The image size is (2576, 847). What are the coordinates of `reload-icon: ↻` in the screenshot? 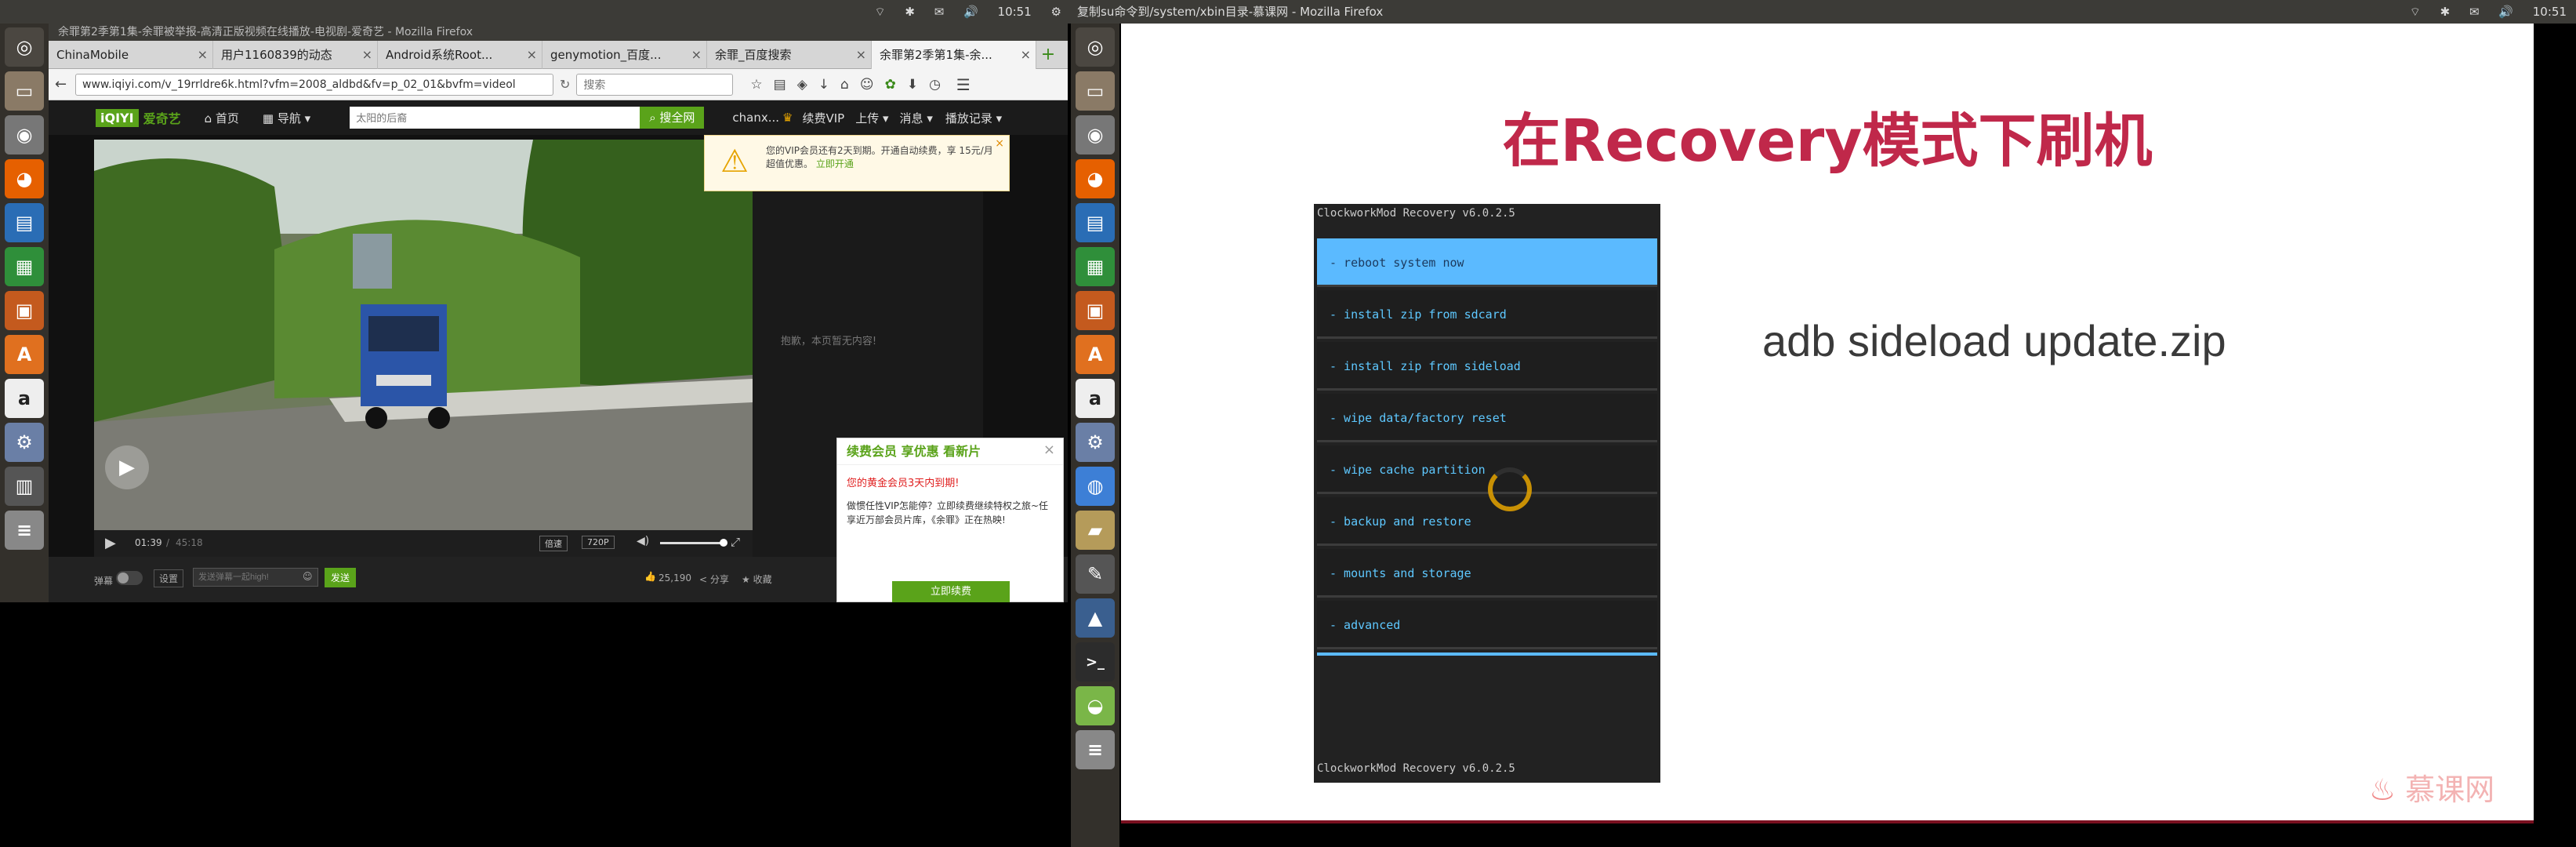 It's located at (565, 84).